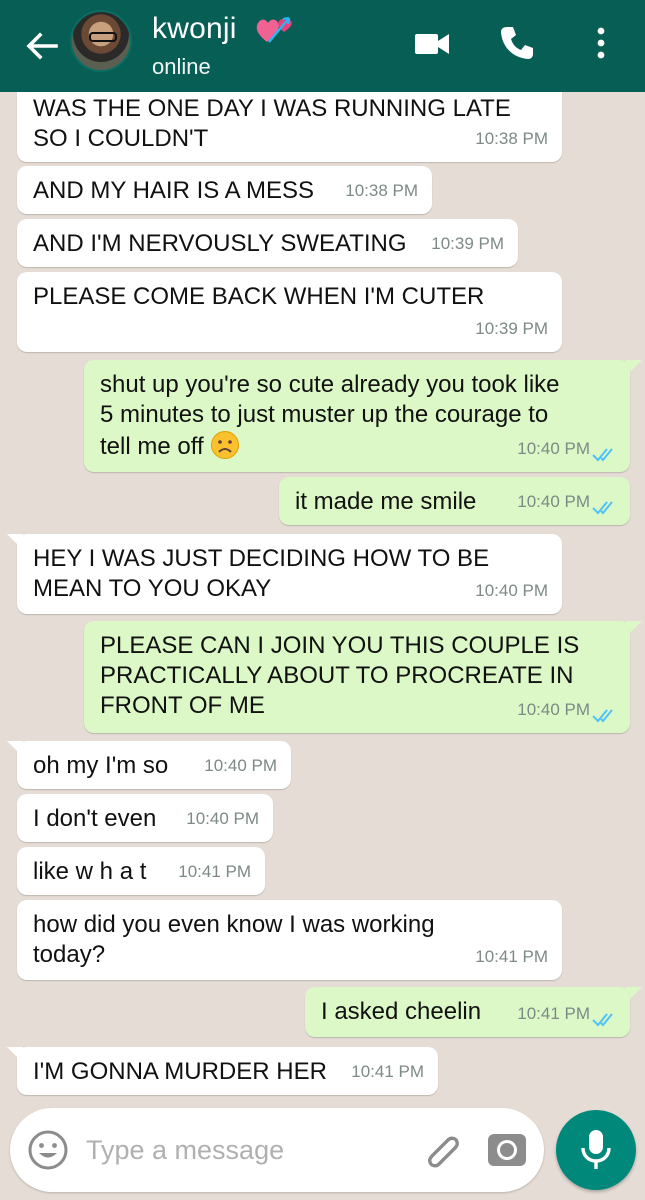 Image resolution: width=645 pixels, height=1200 pixels. What do you see at coordinates (259, 296) in the screenshot?
I see `message-text: PLEASE COME BACK WHEN I'M CUTER` at bounding box center [259, 296].